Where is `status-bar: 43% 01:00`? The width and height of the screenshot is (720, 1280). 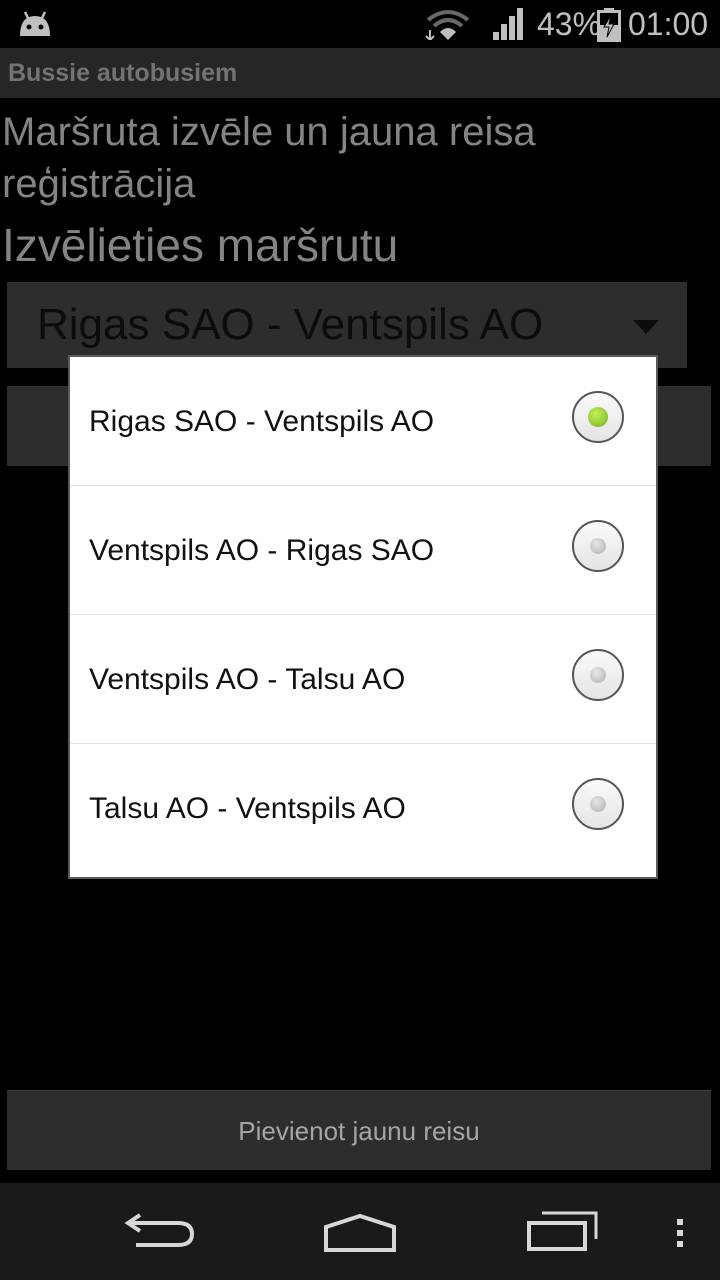
status-bar: 43% 01:00 is located at coordinates (360, 24).